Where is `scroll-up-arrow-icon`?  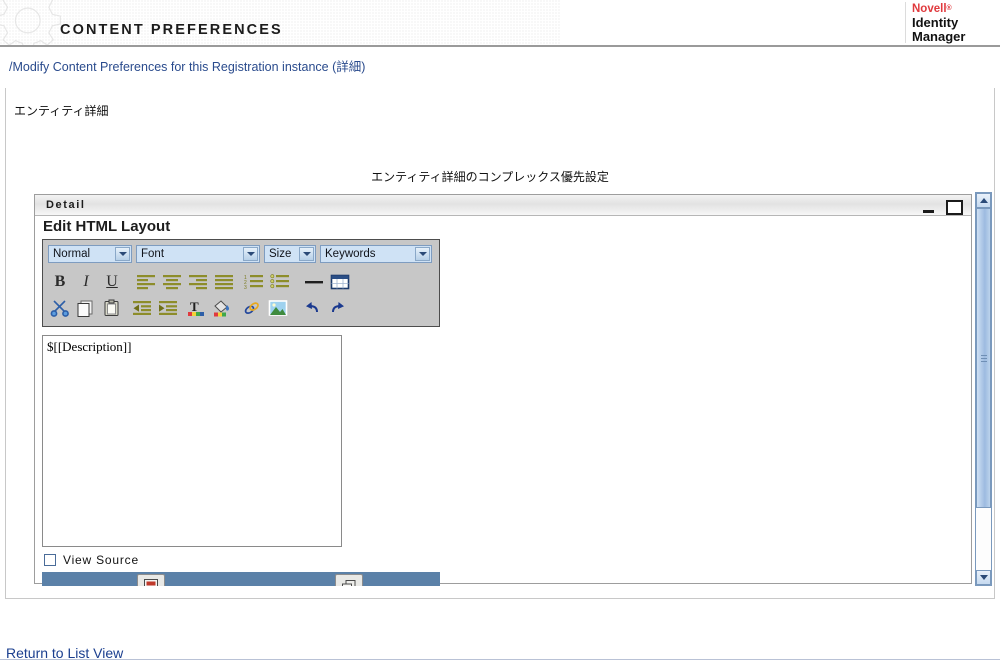 scroll-up-arrow-icon is located at coordinates (983, 200).